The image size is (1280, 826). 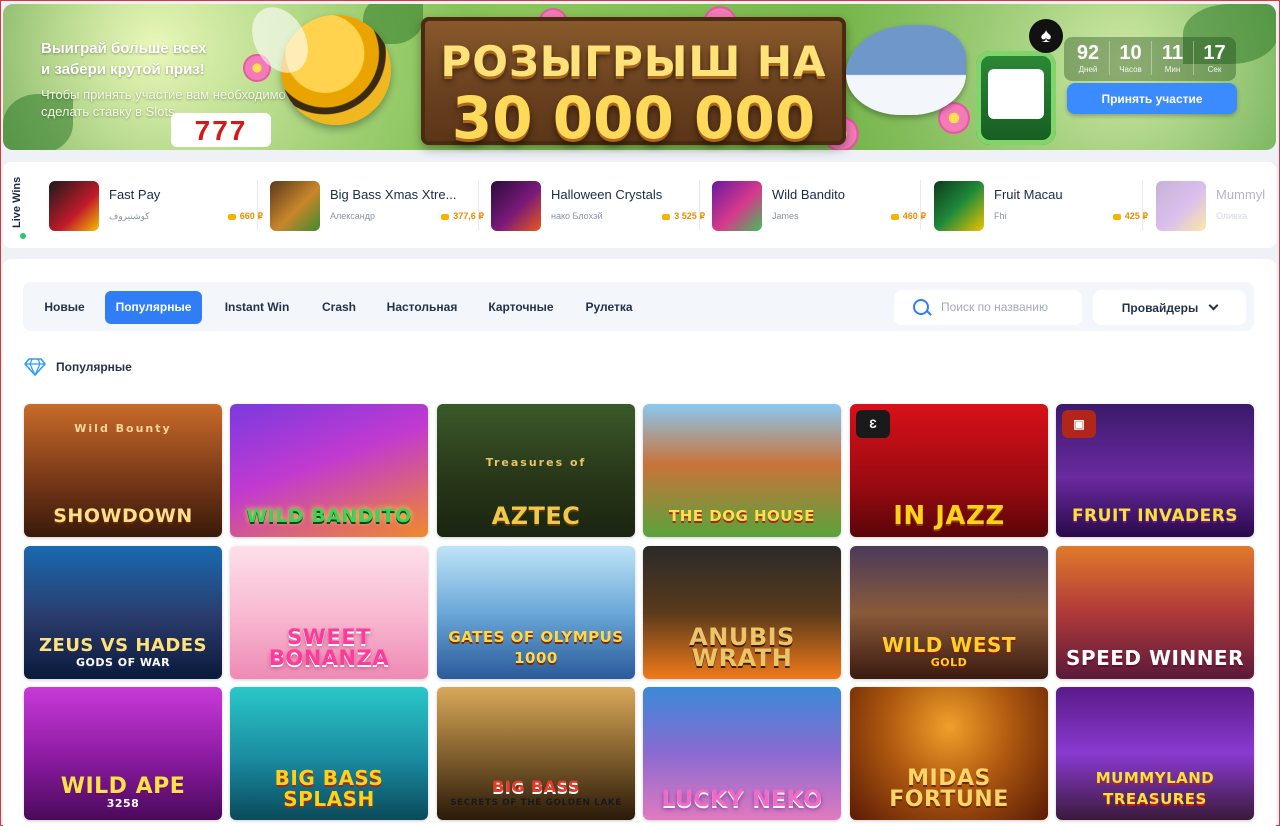 I want to click on live-win-info: Mummyl Оливка, so click(x=1245, y=206).